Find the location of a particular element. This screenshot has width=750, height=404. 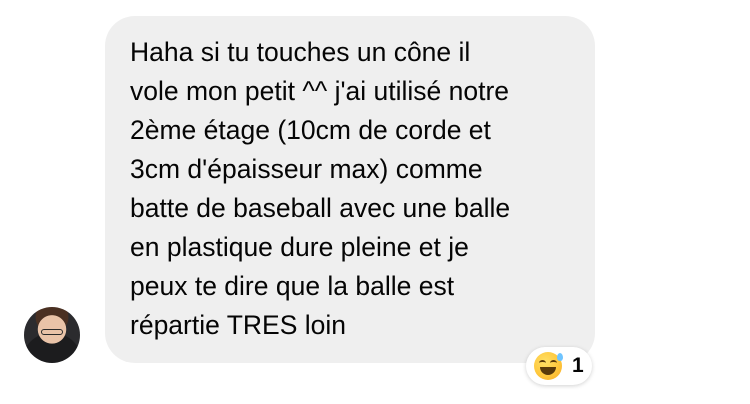

reaction-badge: 1 is located at coordinates (559, 366).